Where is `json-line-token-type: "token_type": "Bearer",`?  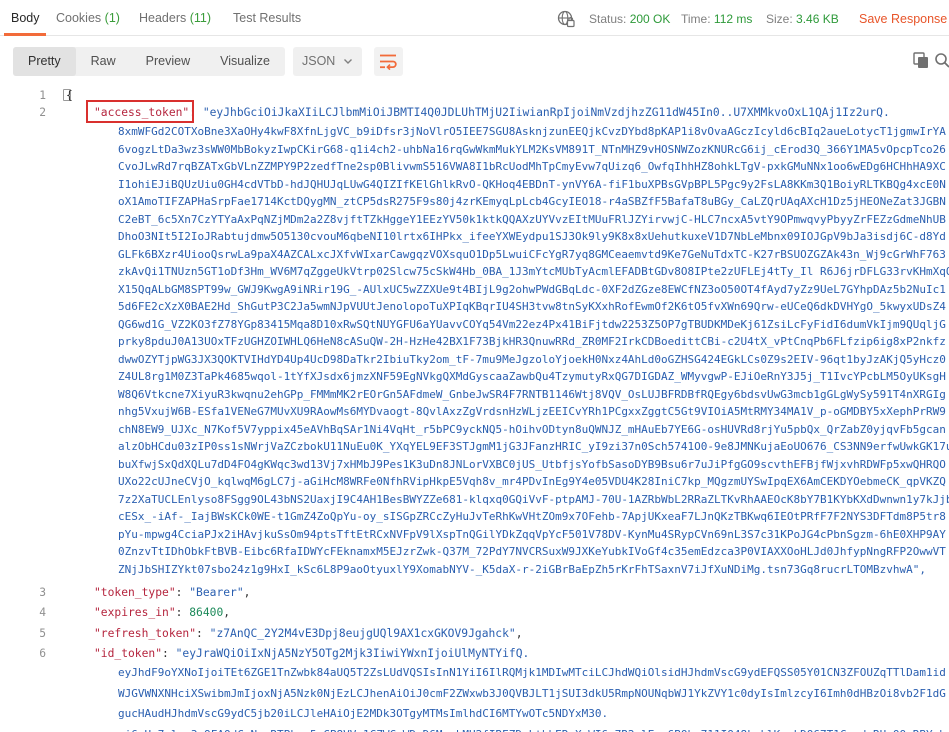 json-line-token-type: "token_type": "Bearer", is located at coordinates (172, 592).